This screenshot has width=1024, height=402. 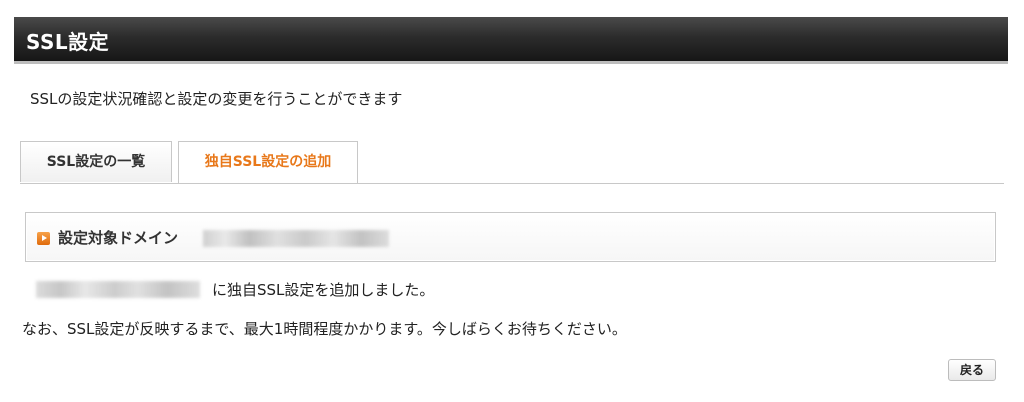 What do you see at coordinates (118, 238) in the screenshot?
I see `target-domain-label: 設定対象ドメイン` at bounding box center [118, 238].